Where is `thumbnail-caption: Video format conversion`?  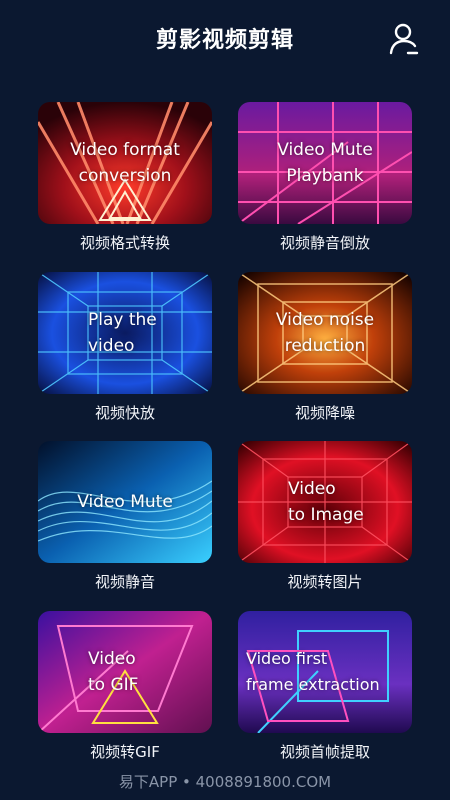
thumbnail-caption: Video format conversion is located at coordinates (125, 163).